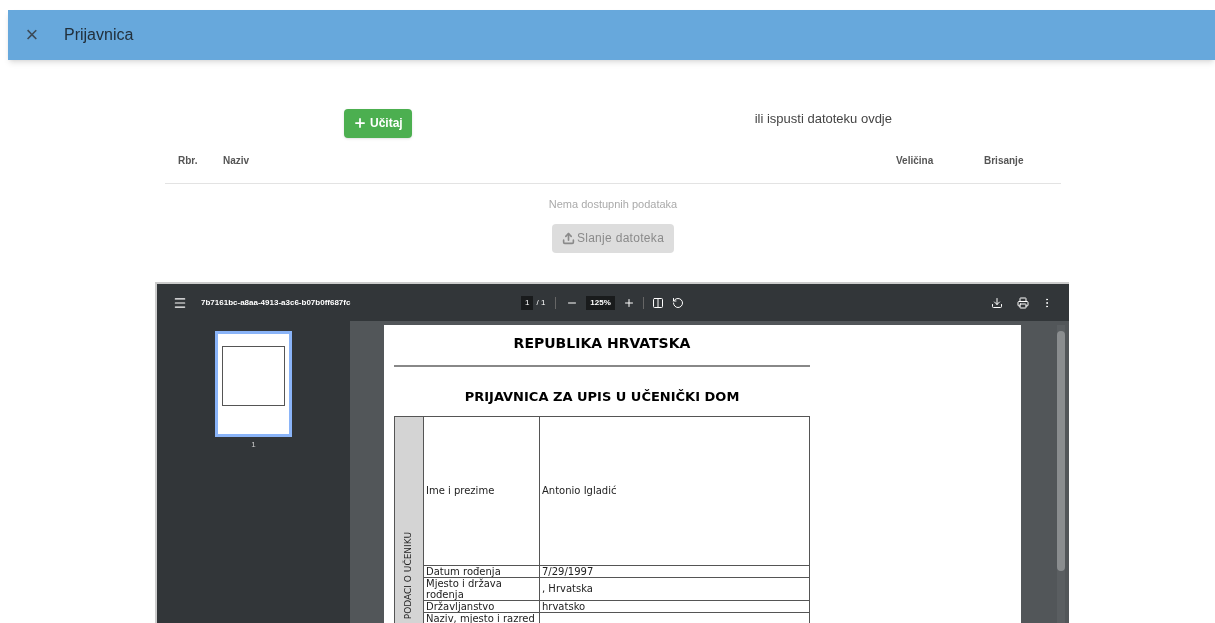  Describe the element at coordinates (823, 119) in the screenshot. I see `drop-hint: ili ispusti datoteku ovdje` at that location.